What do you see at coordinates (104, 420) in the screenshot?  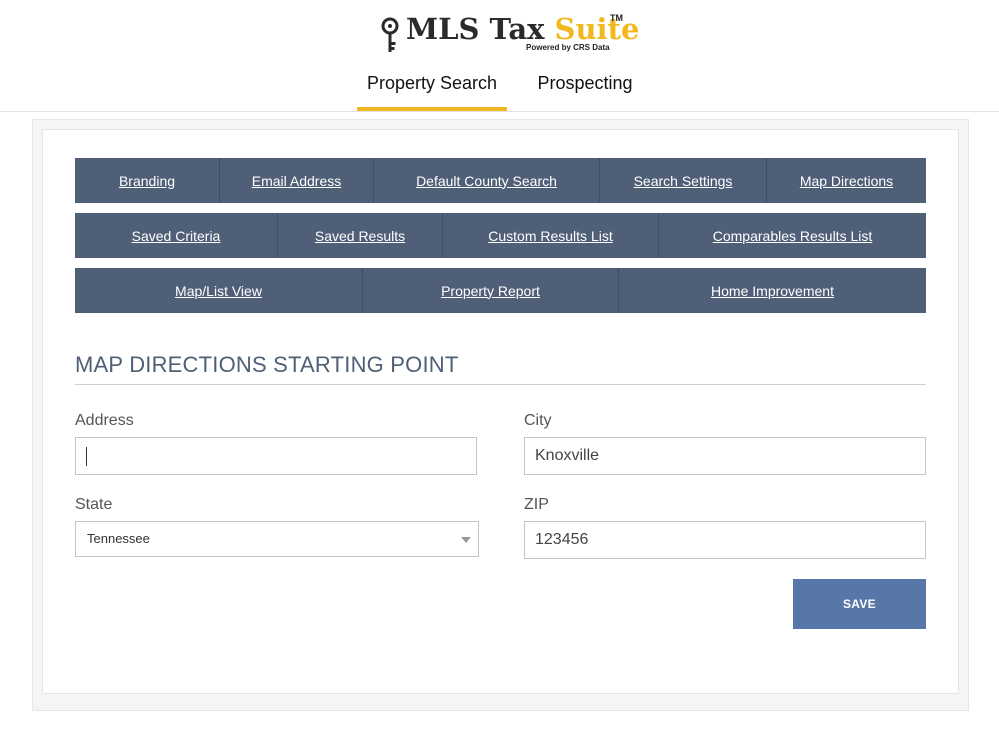 I see `address-label: Address` at bounding box center [104, 420].